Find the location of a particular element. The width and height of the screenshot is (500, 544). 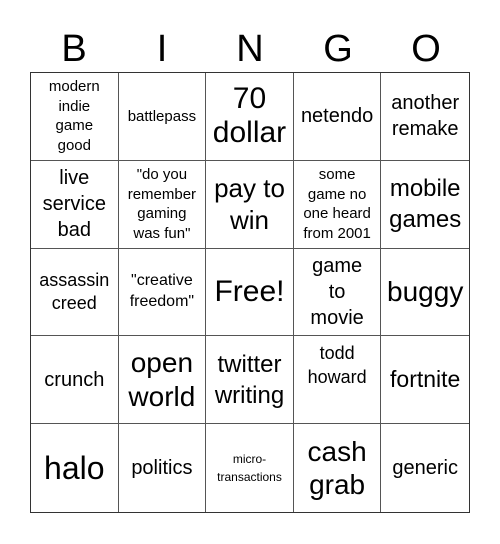

free-space: Free! is located at coordinates (250, 292).